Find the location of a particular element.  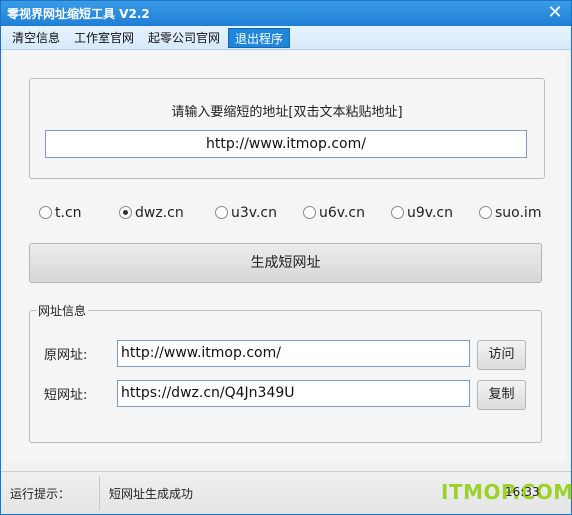

radio-u9vcn: u9v.cn is located at coordinates (422, 213).